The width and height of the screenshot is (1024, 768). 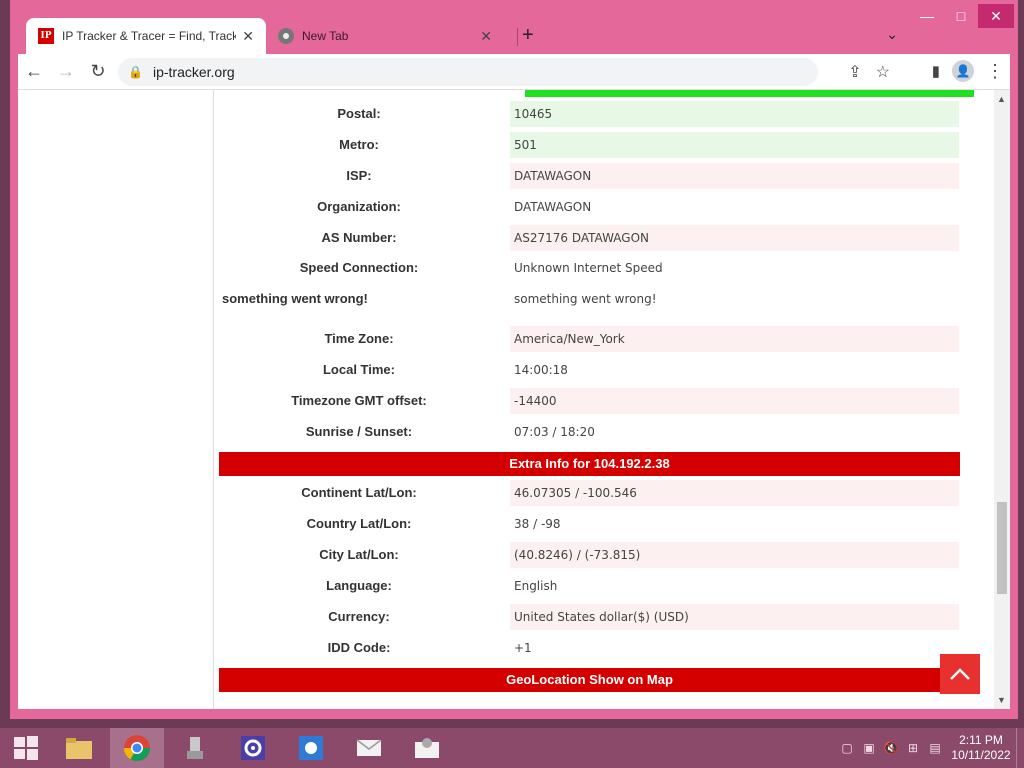 I want to click on row-label: Postal:, so click(x=359, y=113).